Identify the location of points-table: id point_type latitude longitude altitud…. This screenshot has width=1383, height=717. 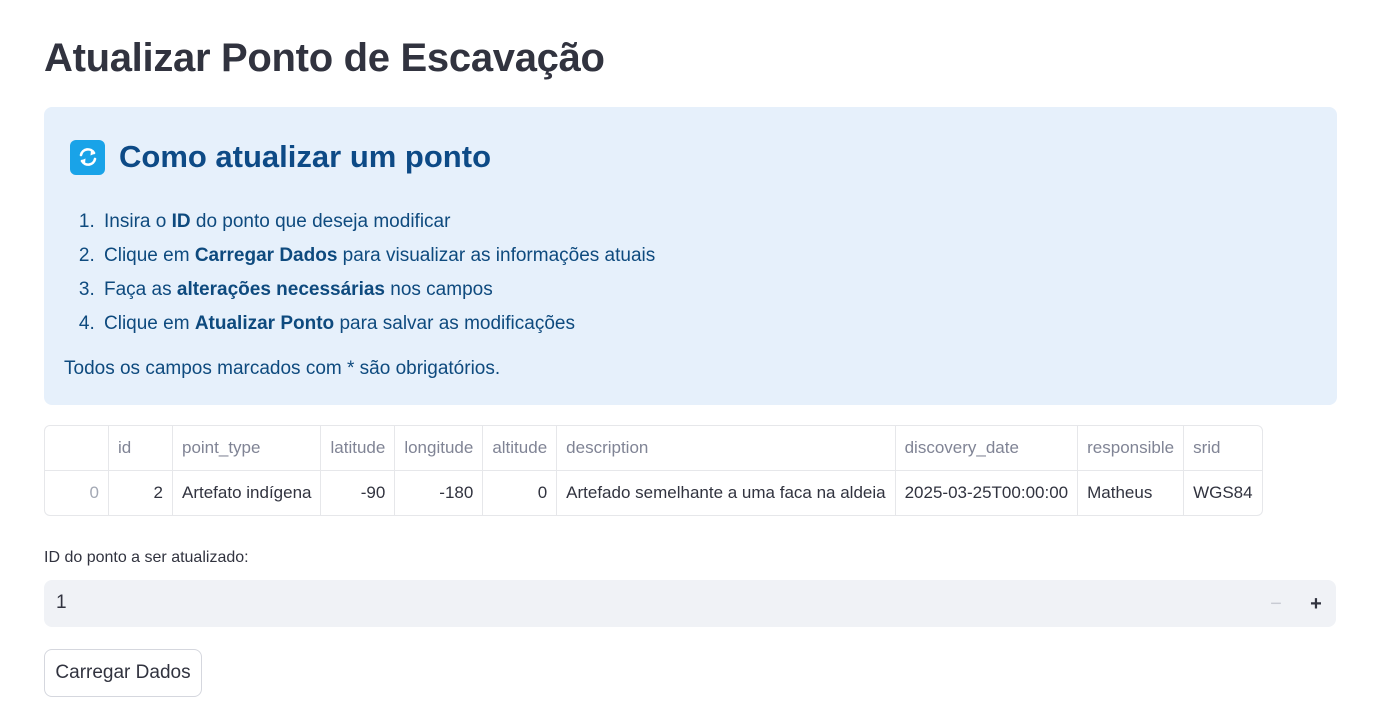
(653, 470).